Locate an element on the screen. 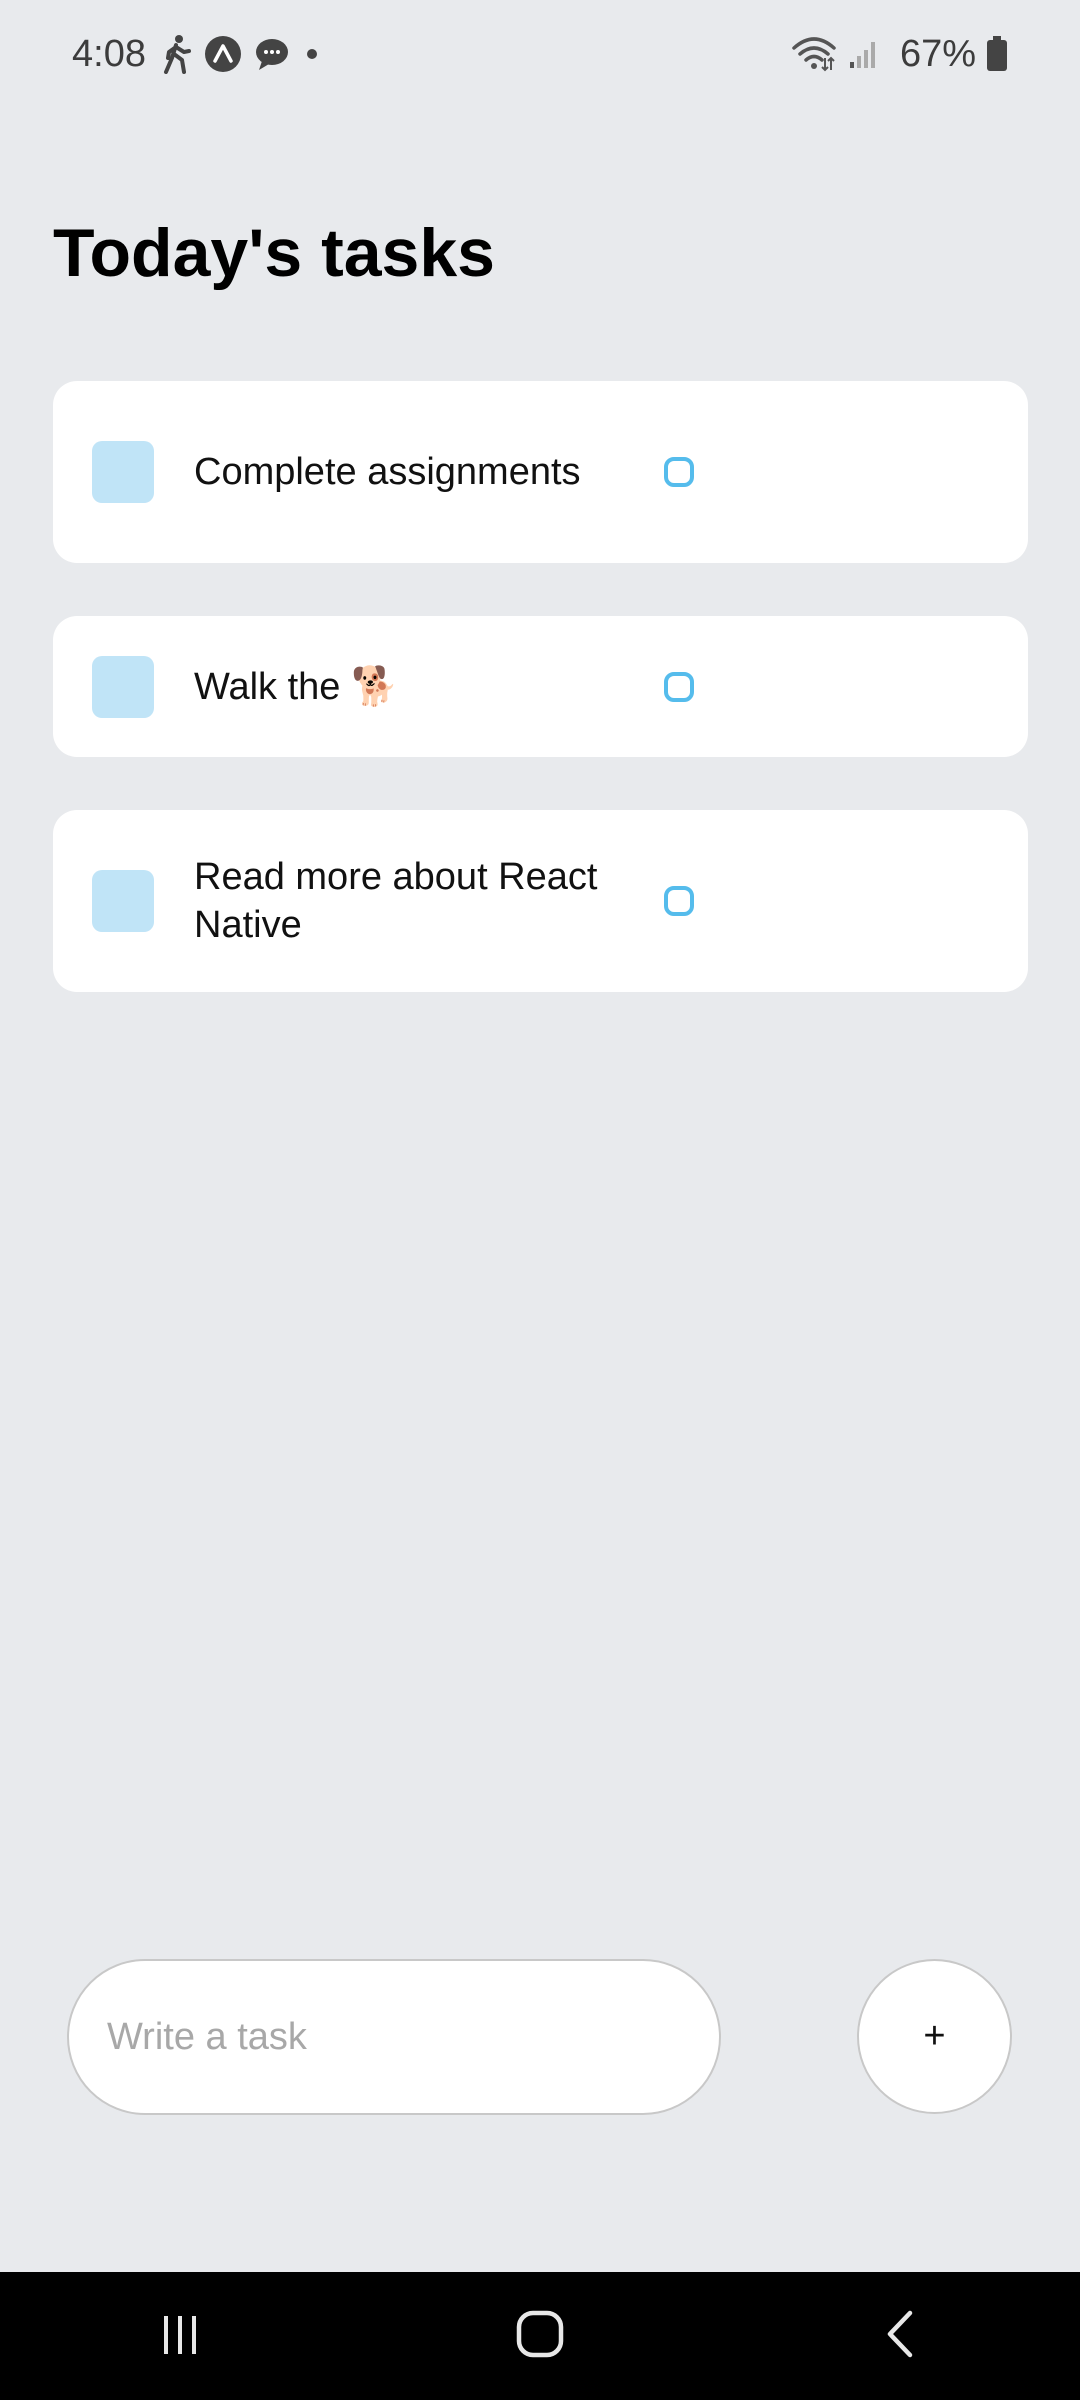 The width and height of the screenshot is (1080, 2400). task-item: Complete assignments is located at coordinates (540, 472).